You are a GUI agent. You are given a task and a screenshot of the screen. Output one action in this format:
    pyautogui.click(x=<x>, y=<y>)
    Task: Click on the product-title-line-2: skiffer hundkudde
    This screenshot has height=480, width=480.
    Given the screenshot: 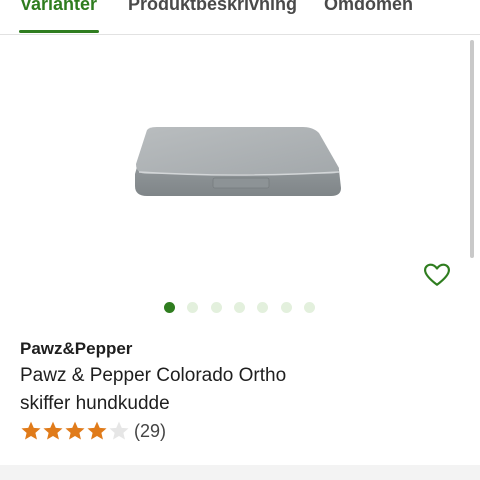 What is the action you would take?
    pyautogui.click(x=95, y=403)
    